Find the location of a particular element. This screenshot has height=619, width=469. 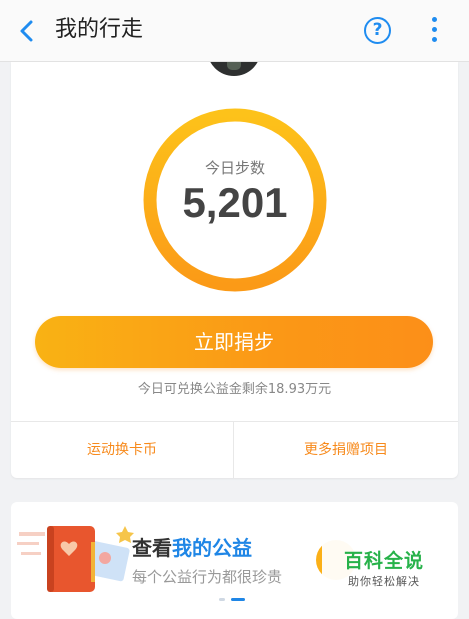

banner-title-prefix: 查看 is located at coordinates (152, 548).